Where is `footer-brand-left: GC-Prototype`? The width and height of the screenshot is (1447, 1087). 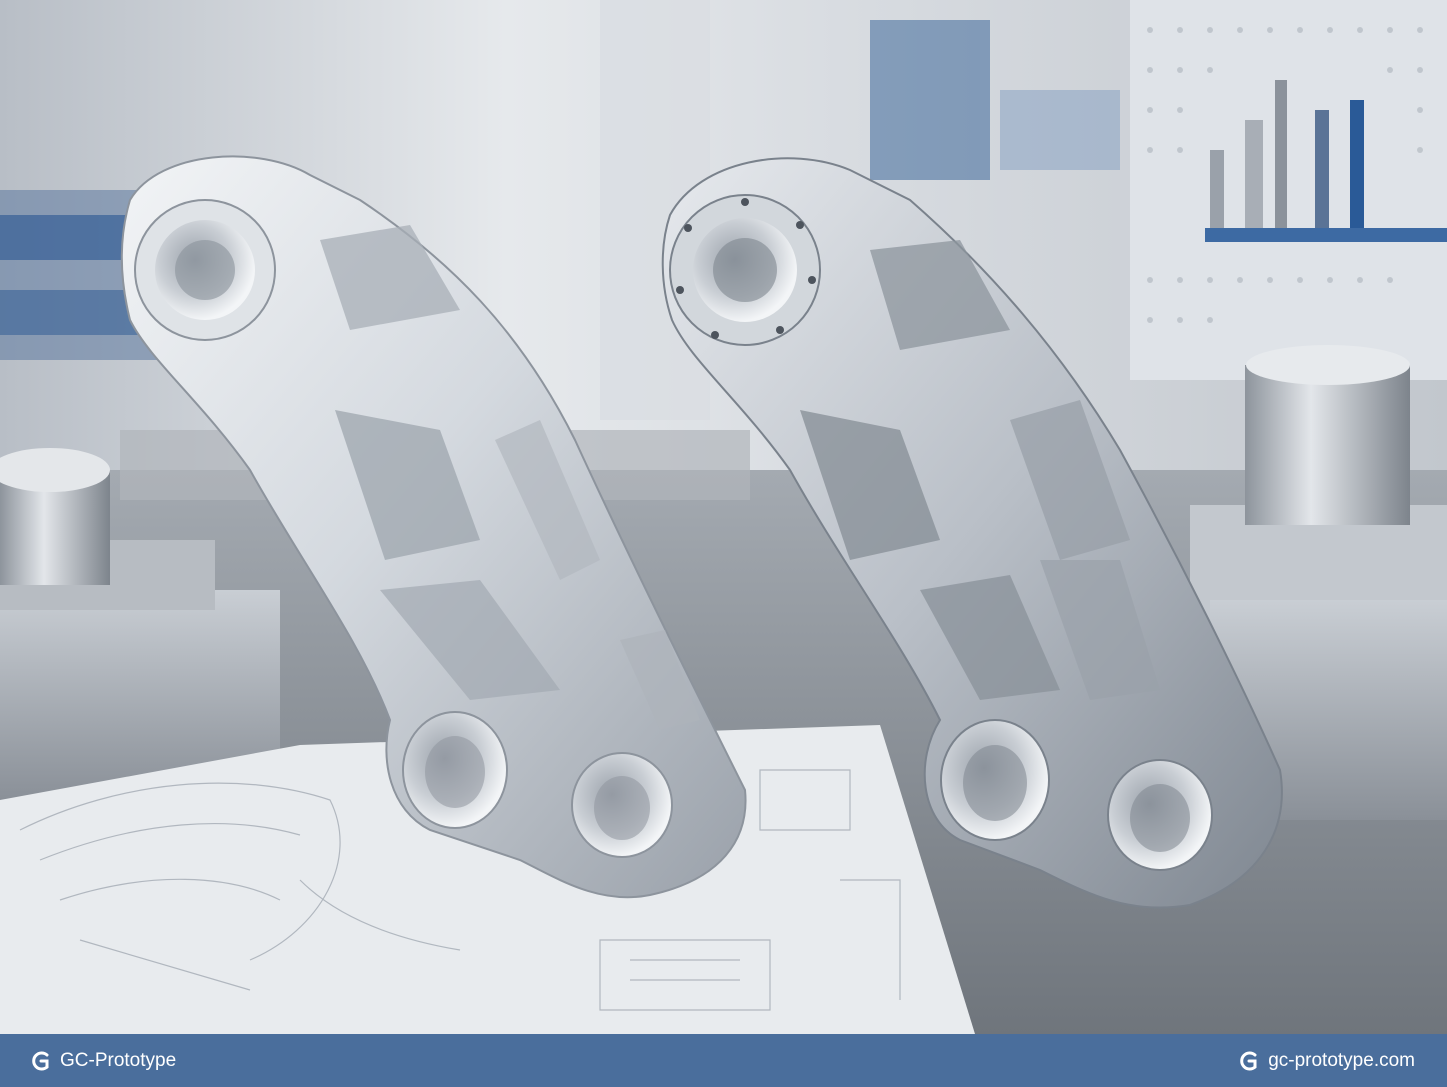 footer-brand-left: GC-Prototype is located at coordinates (103, 1061).